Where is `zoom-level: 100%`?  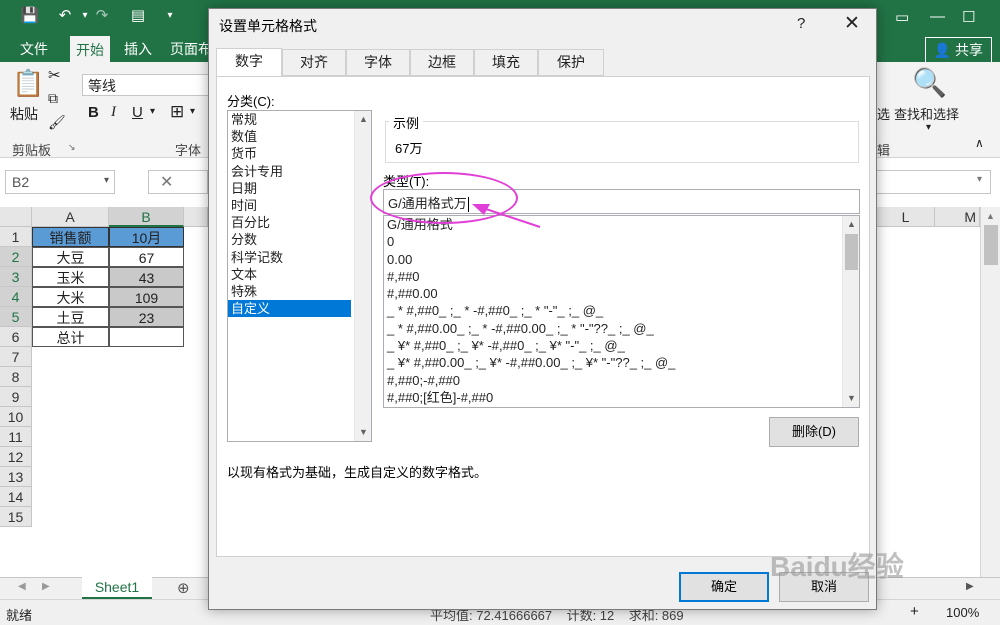 zoom-level: 100% is located at coordinates (962, 612).